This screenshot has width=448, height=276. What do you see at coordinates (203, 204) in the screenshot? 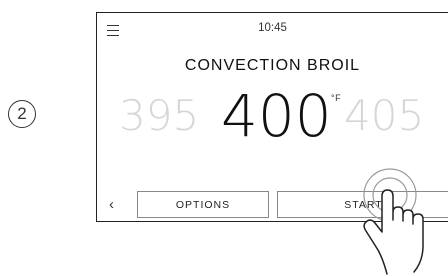
I see `options-button: OPTIONS` at bounding box center [203, 204].